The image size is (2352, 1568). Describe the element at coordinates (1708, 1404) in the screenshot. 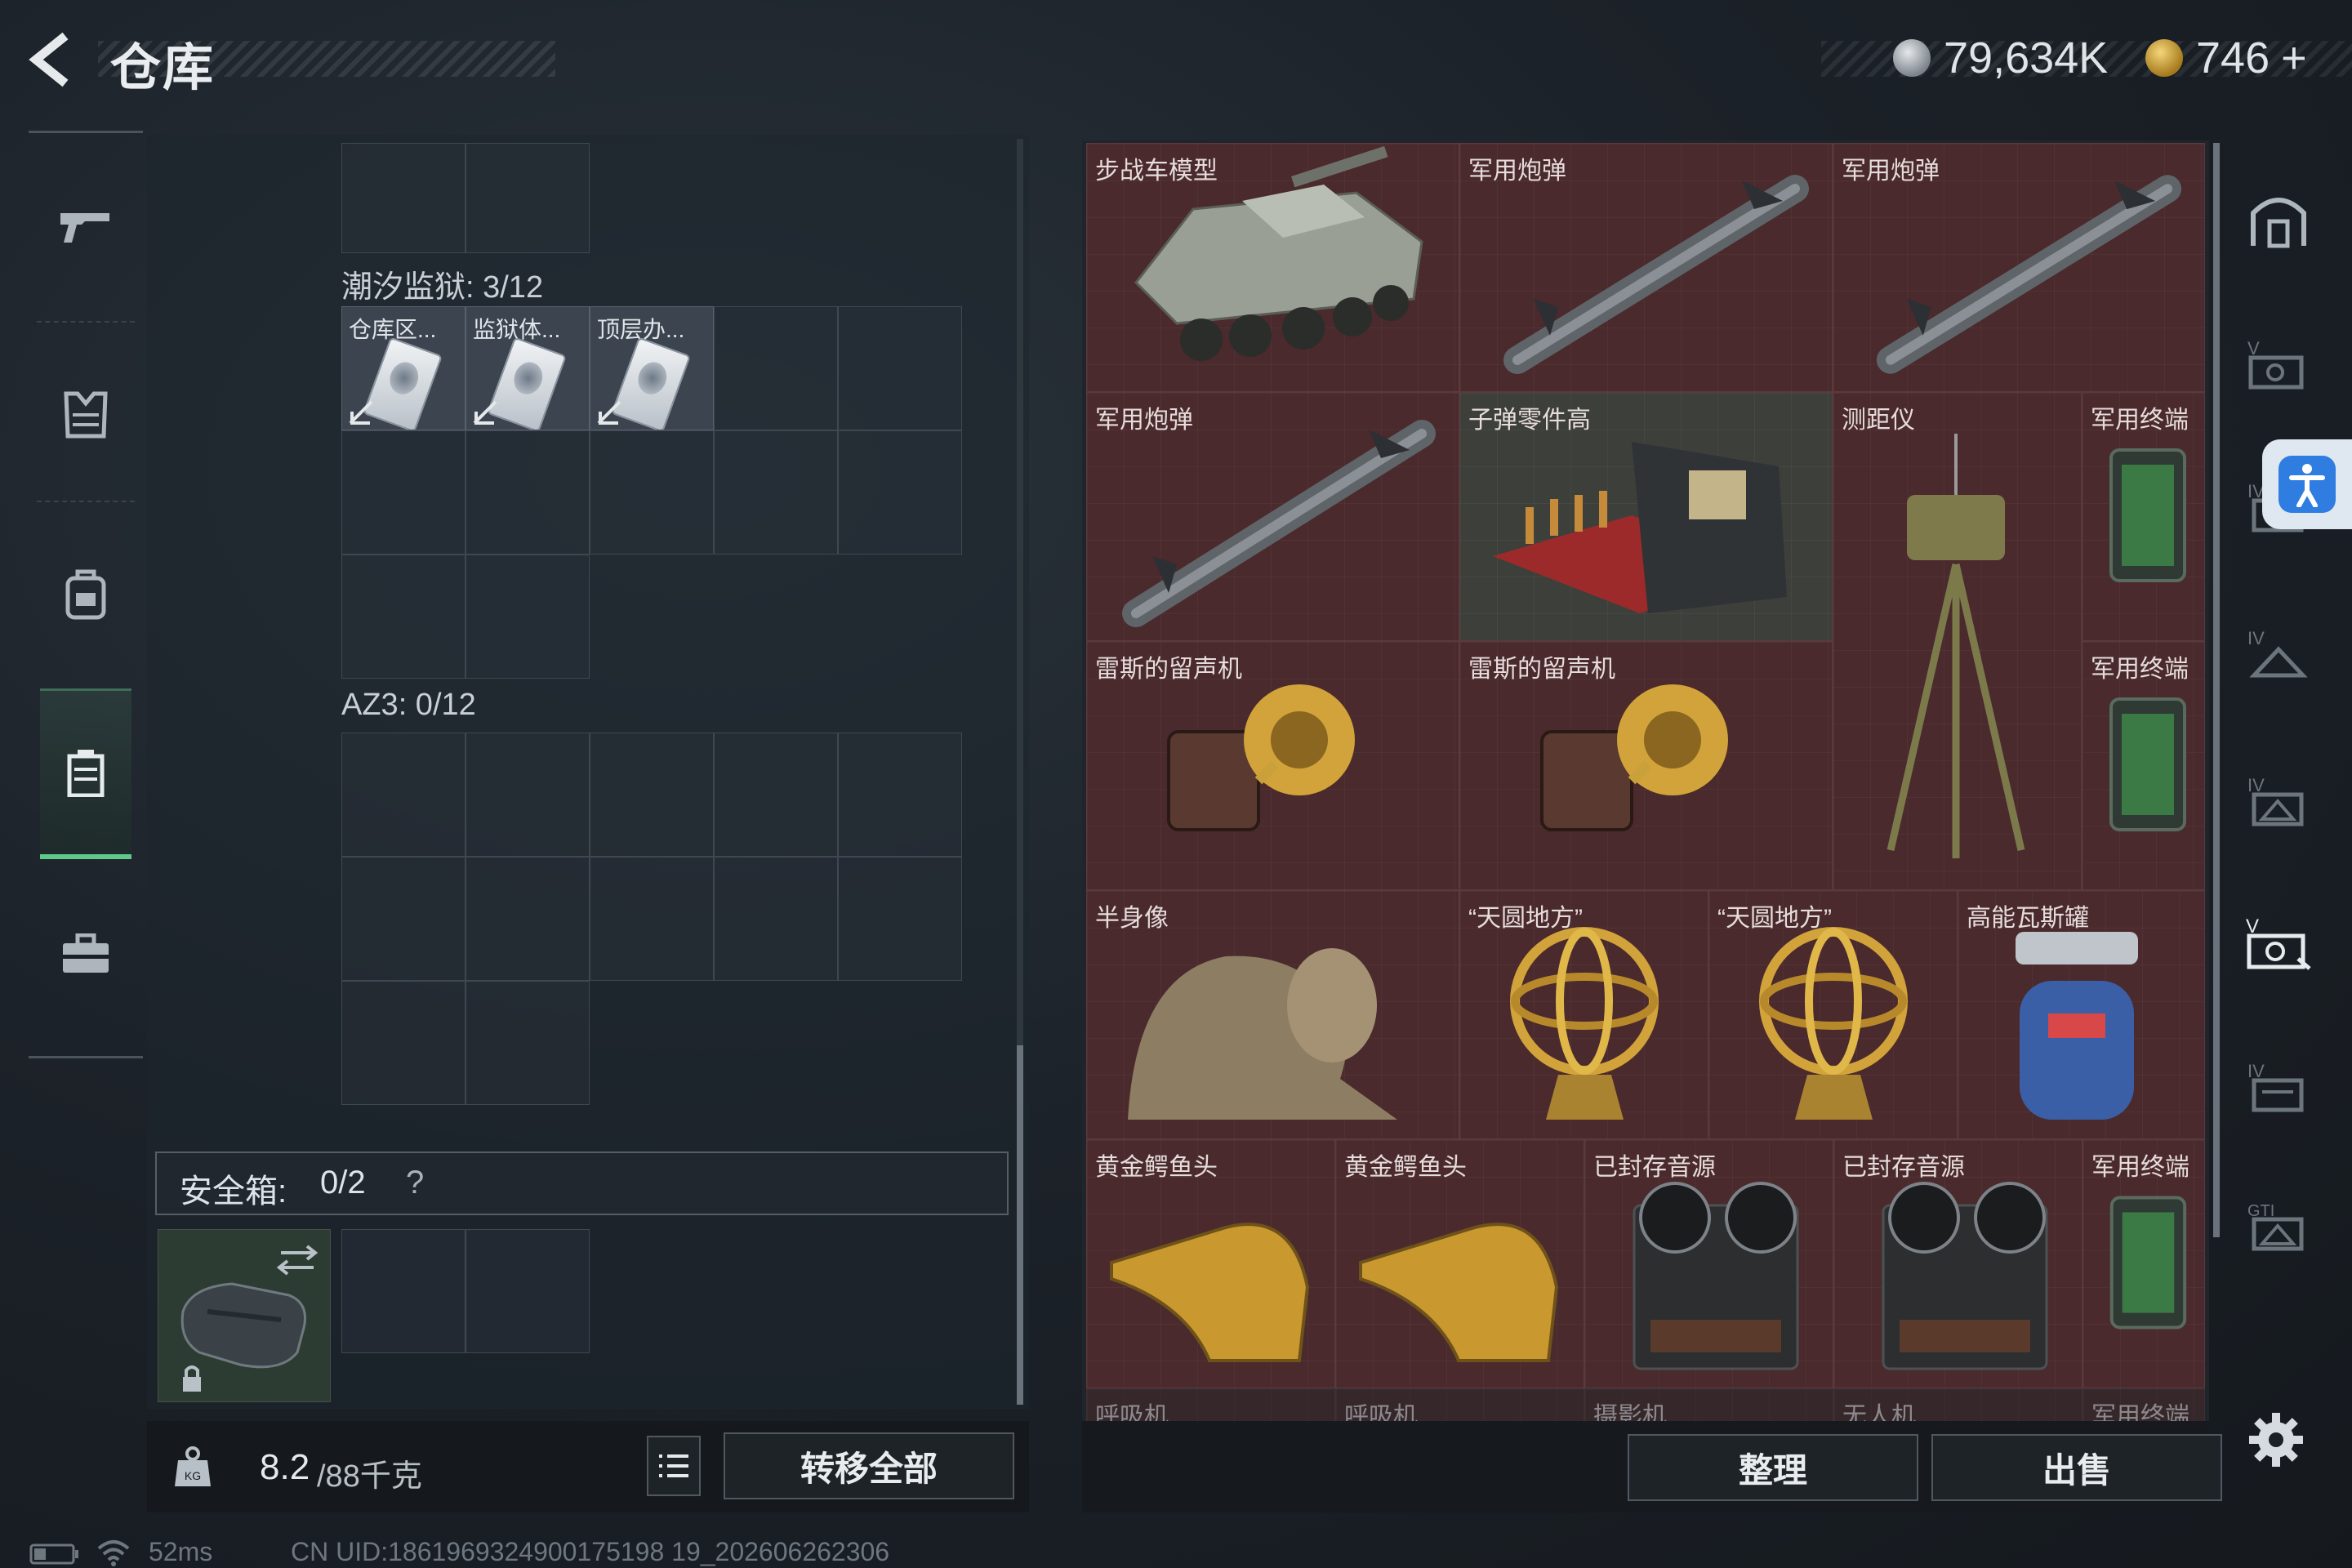

I see `item-camera: 摄影机` at that location.